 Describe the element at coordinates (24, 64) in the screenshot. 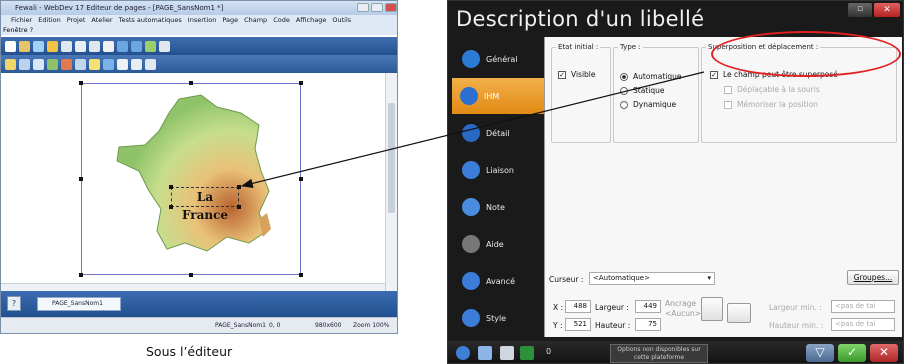

I see `edit-tool-icon` at that location.